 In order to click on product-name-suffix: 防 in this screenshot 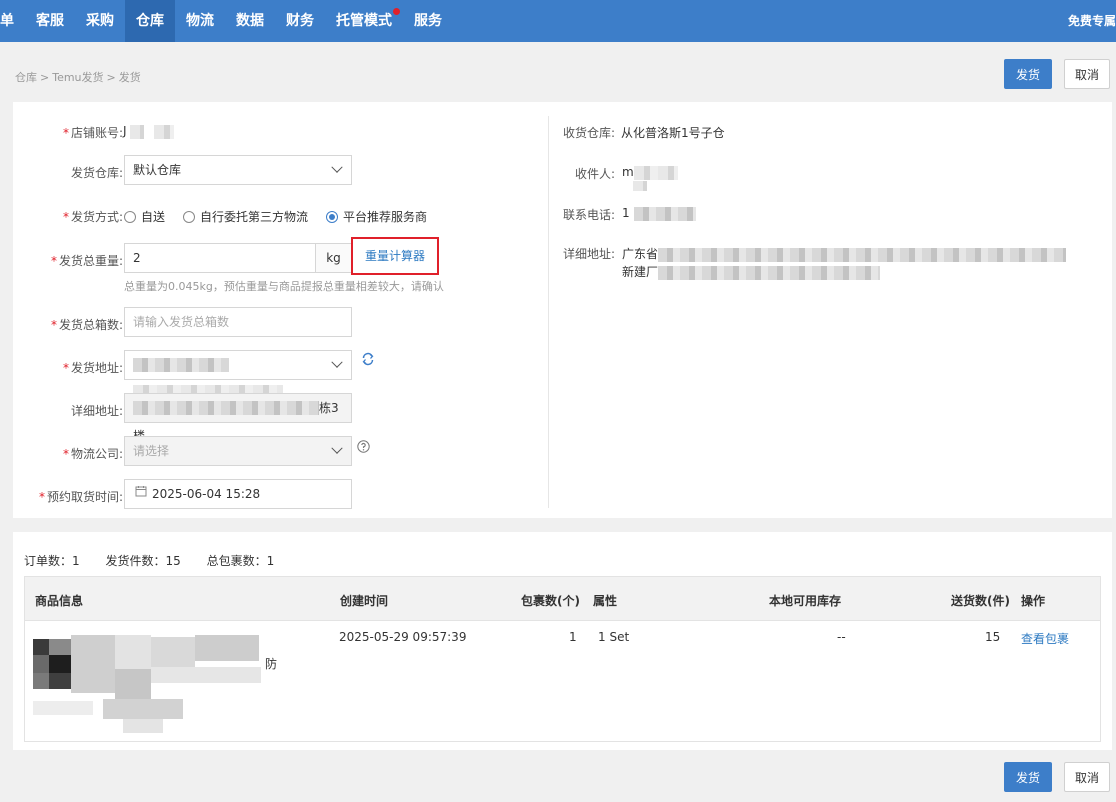, I will do `click(271, 664)`.